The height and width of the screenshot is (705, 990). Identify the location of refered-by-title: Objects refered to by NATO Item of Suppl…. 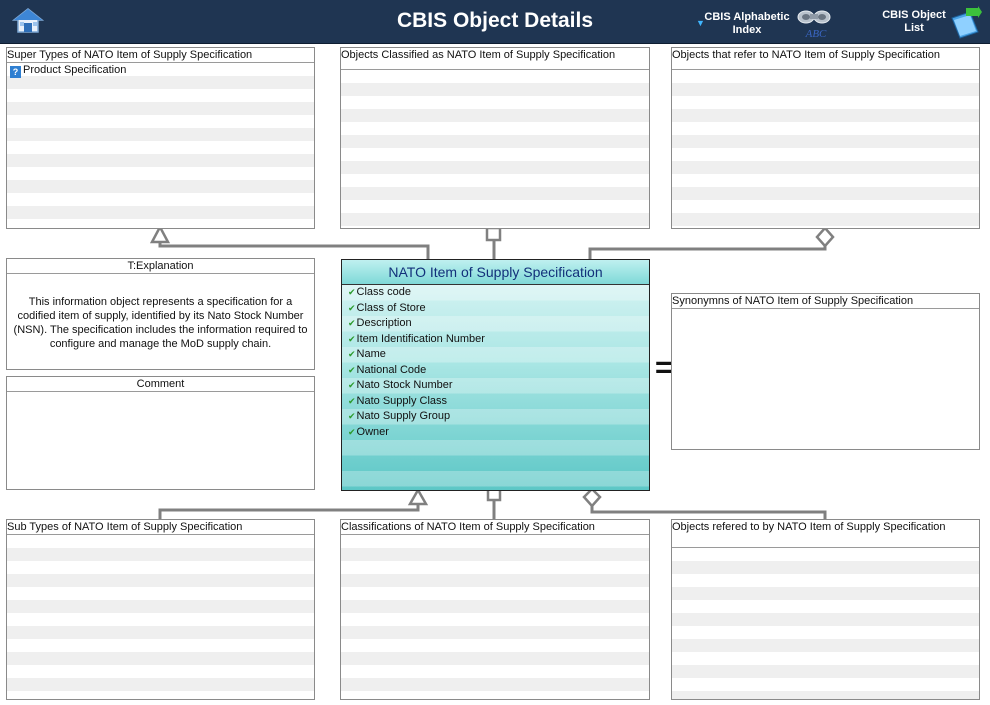
(825, 534).